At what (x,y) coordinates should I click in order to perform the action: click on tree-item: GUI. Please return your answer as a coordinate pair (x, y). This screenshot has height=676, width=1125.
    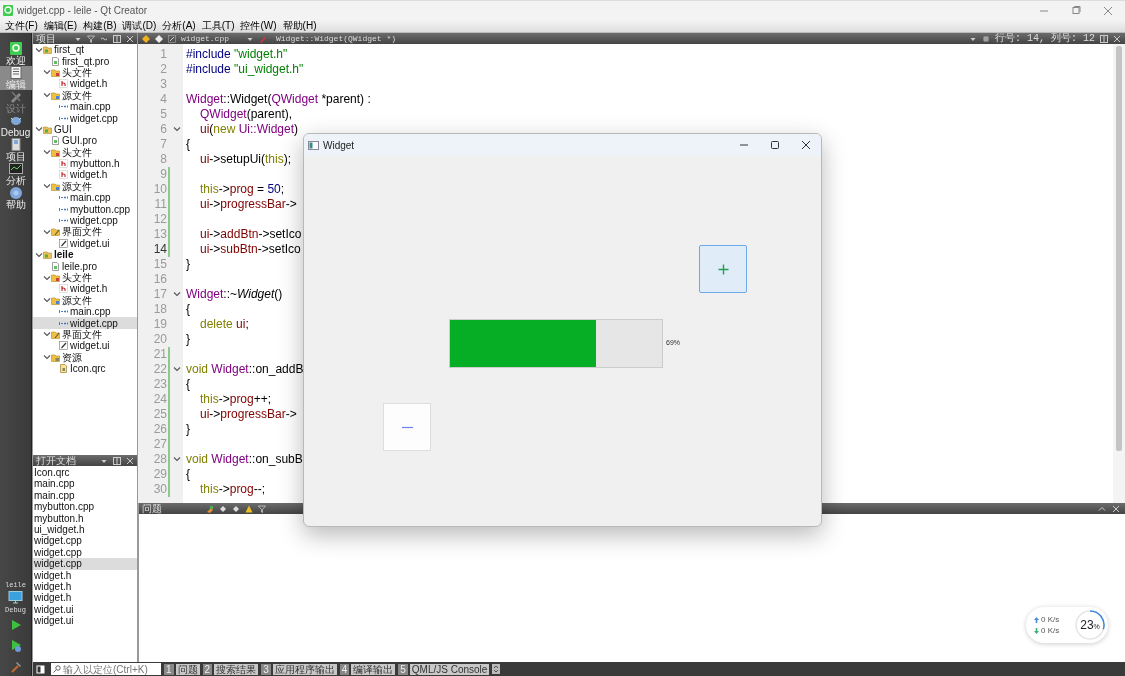
    Looking at the image, I should click on (85, 129).